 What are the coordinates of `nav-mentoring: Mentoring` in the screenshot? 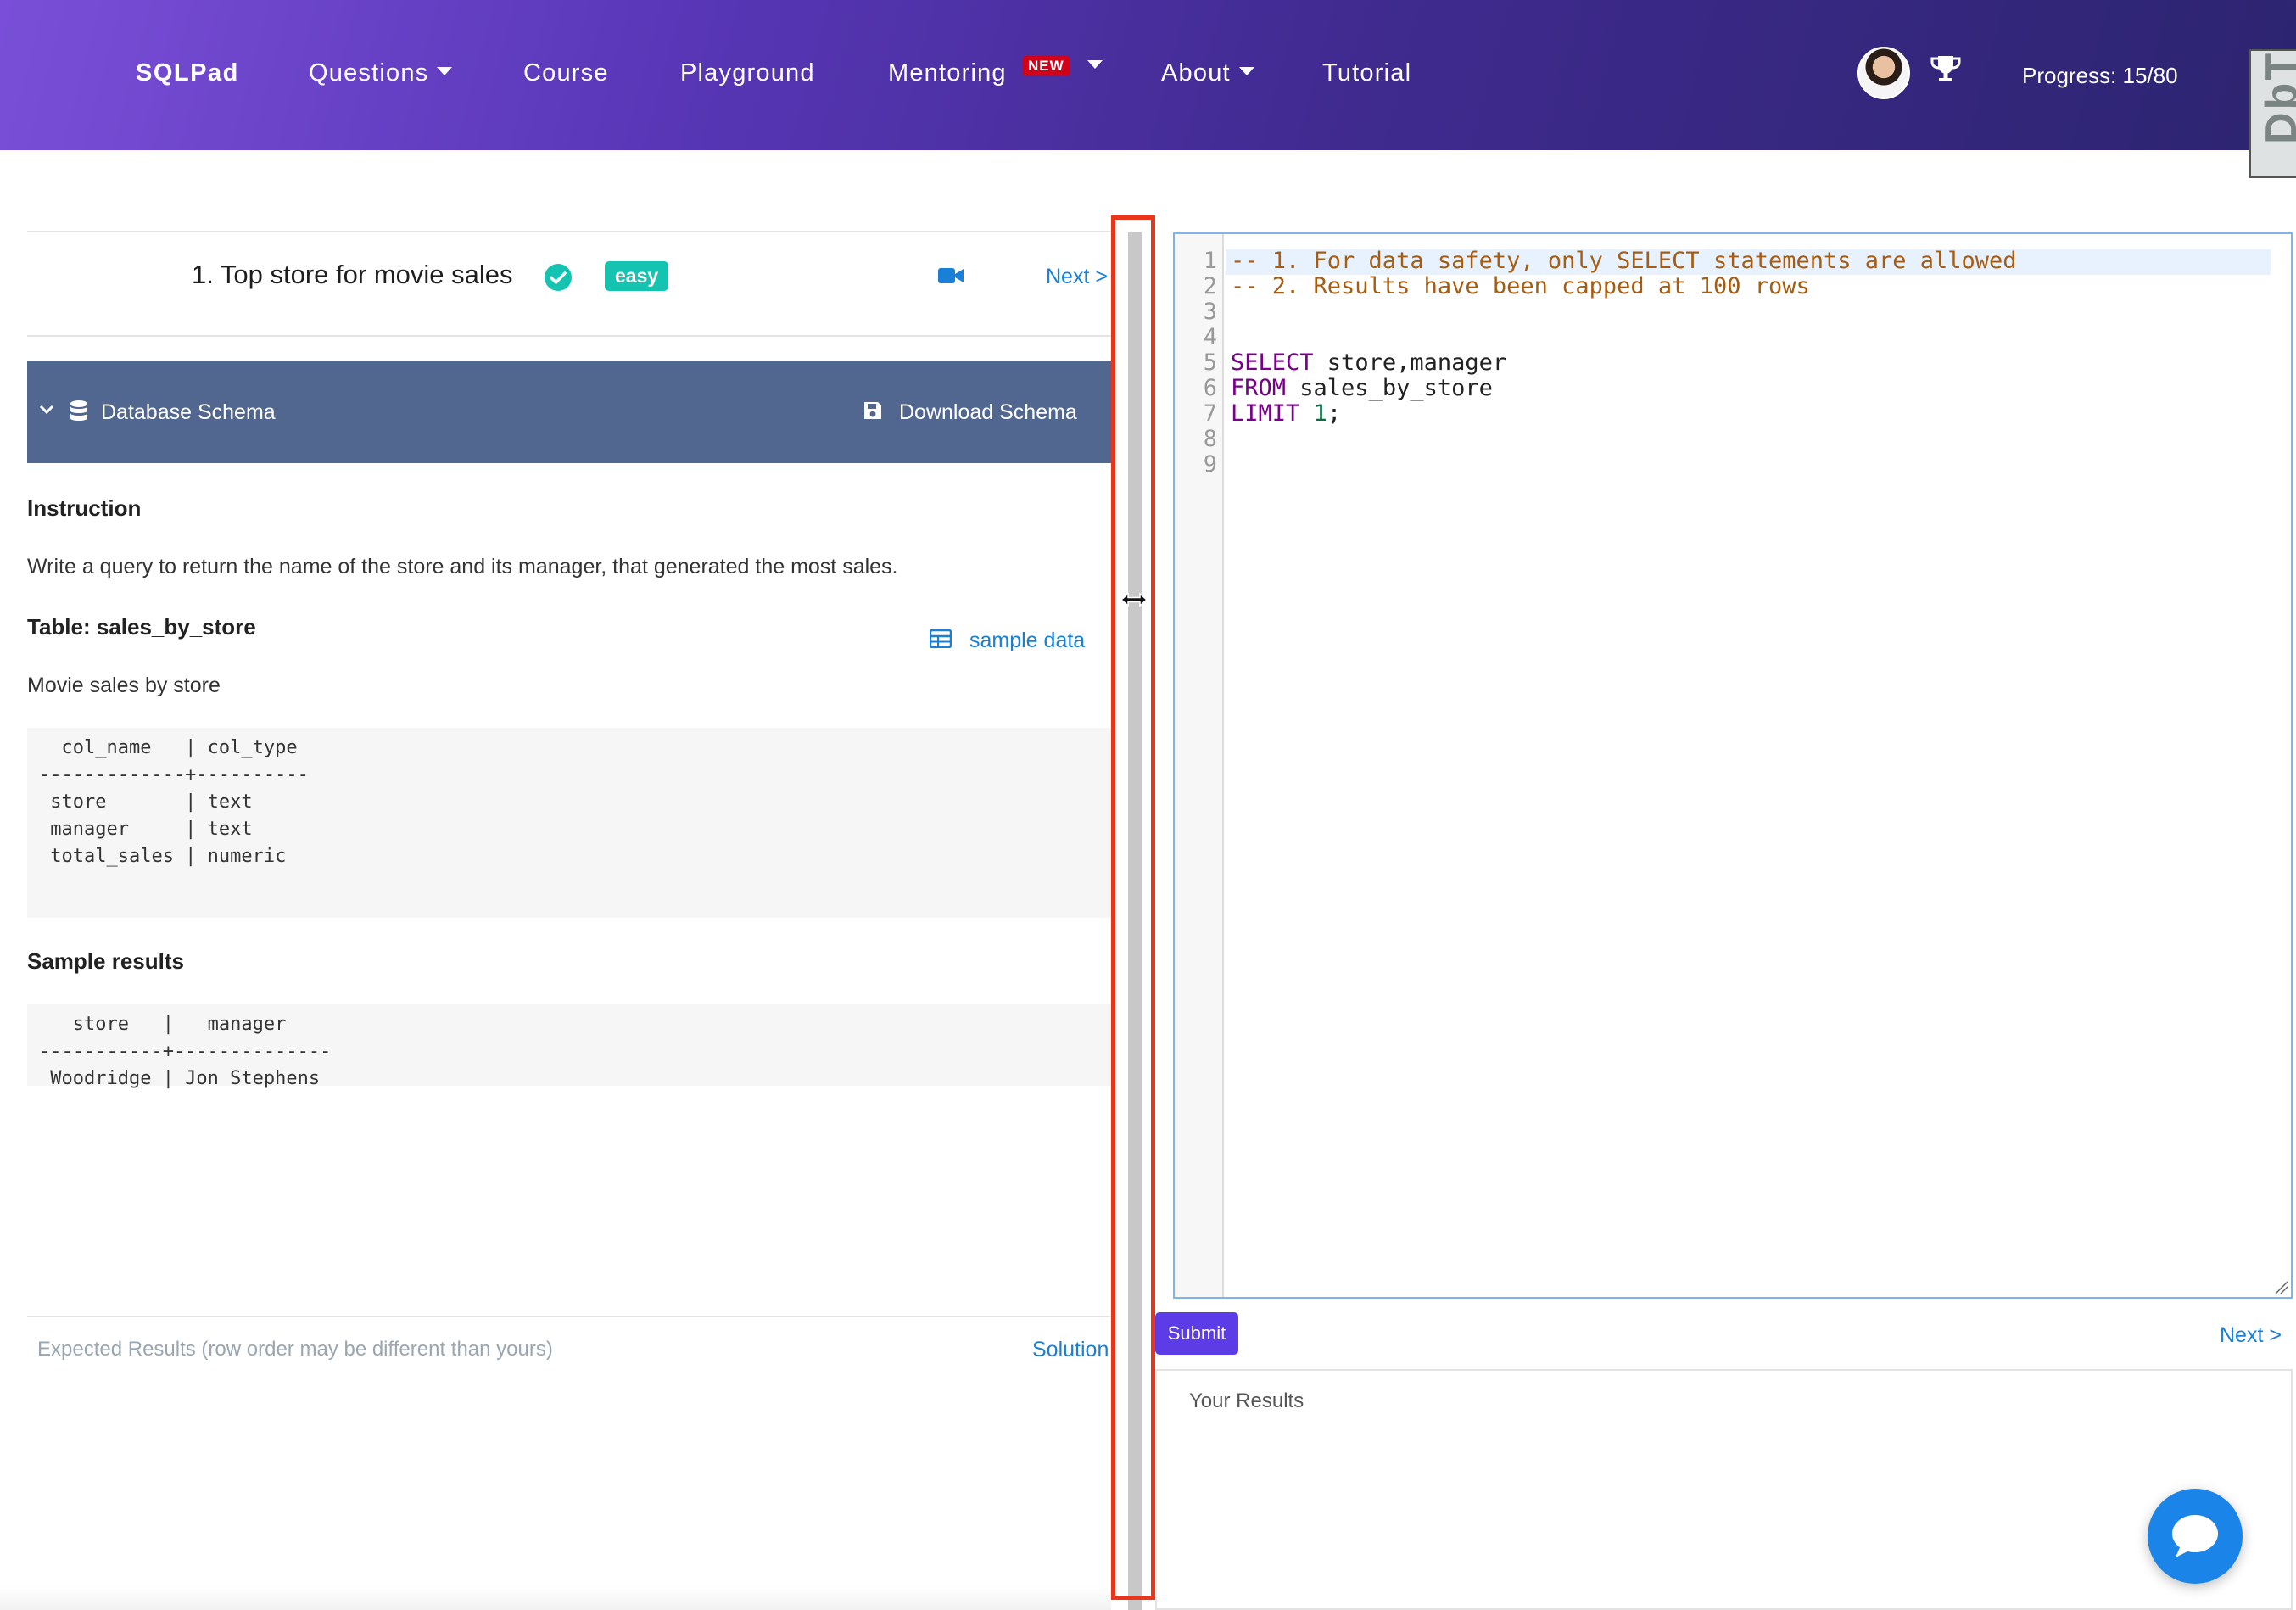 It's located at (947, 73).